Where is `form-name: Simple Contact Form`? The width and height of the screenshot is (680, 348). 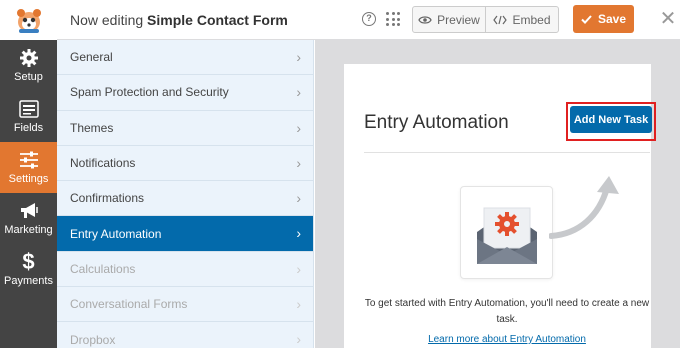
form-name: Simple Contact Form is located at coordinates (217, 20).